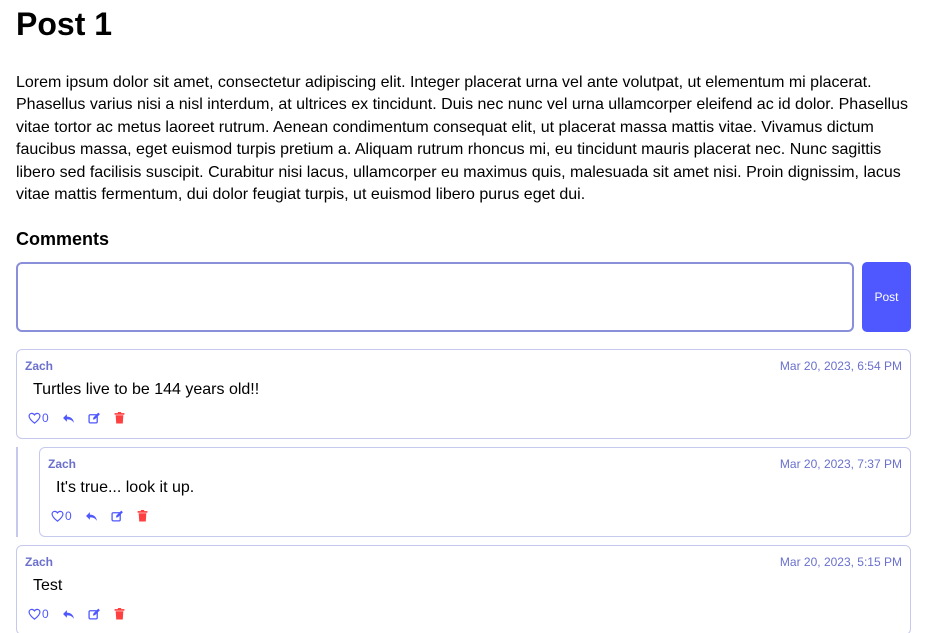  I want to click on comments-heading: Comments, so click(63, 239).